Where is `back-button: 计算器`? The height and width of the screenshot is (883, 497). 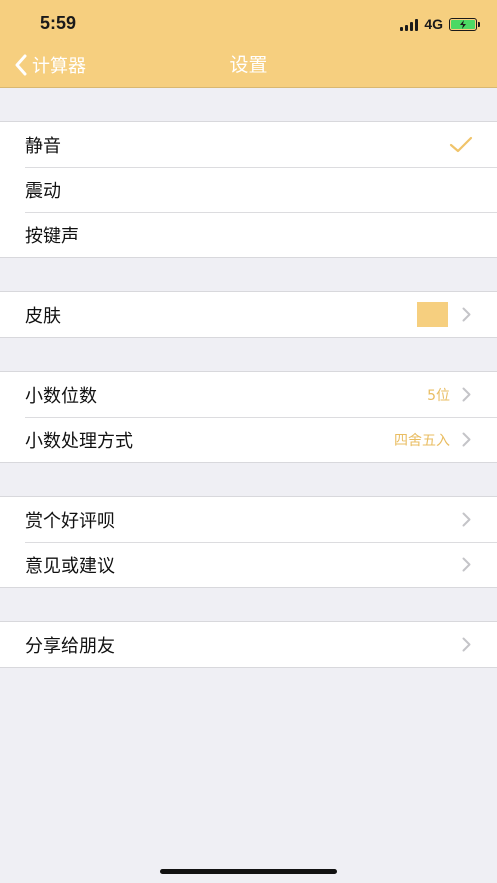
back-button: 计算器 is located at coordinates (50, 65).